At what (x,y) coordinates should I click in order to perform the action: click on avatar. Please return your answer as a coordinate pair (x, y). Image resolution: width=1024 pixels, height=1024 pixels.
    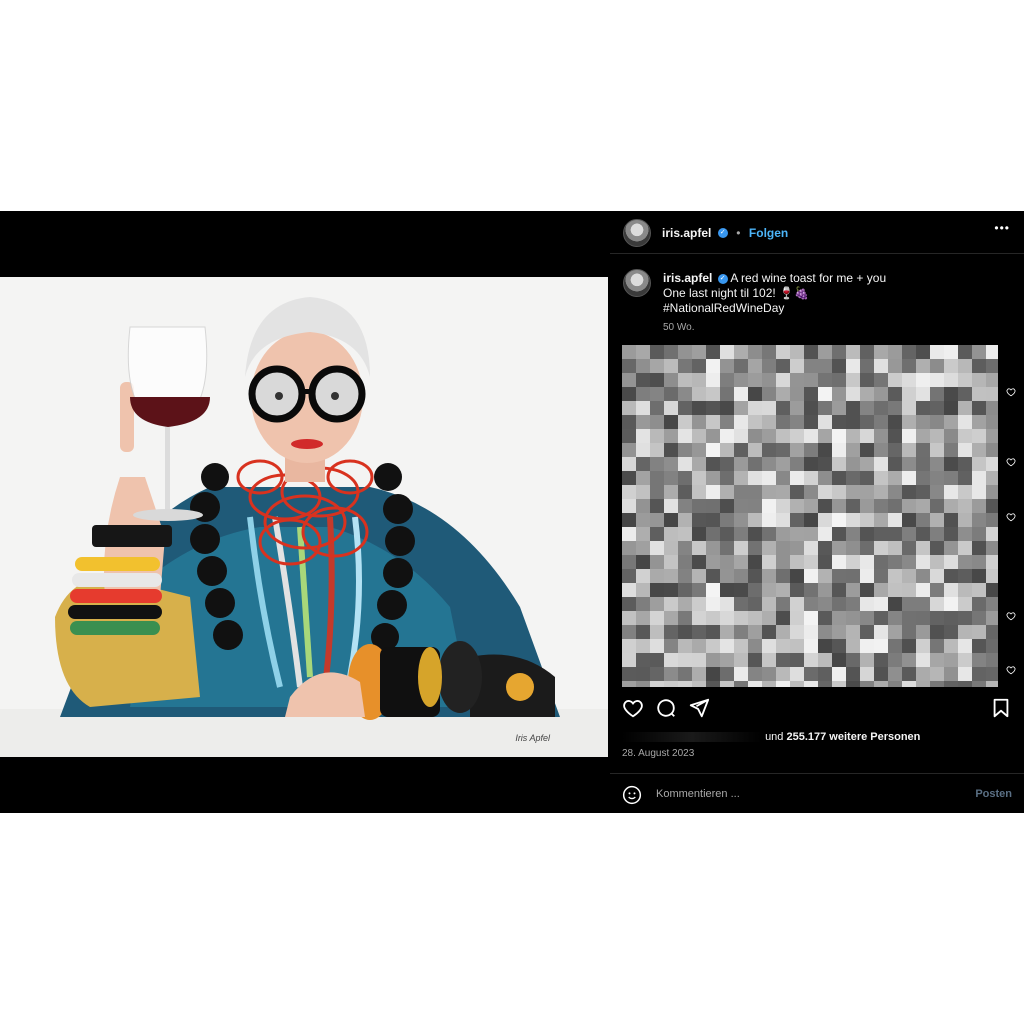
    Looking at the image, I should click on (637, 233).